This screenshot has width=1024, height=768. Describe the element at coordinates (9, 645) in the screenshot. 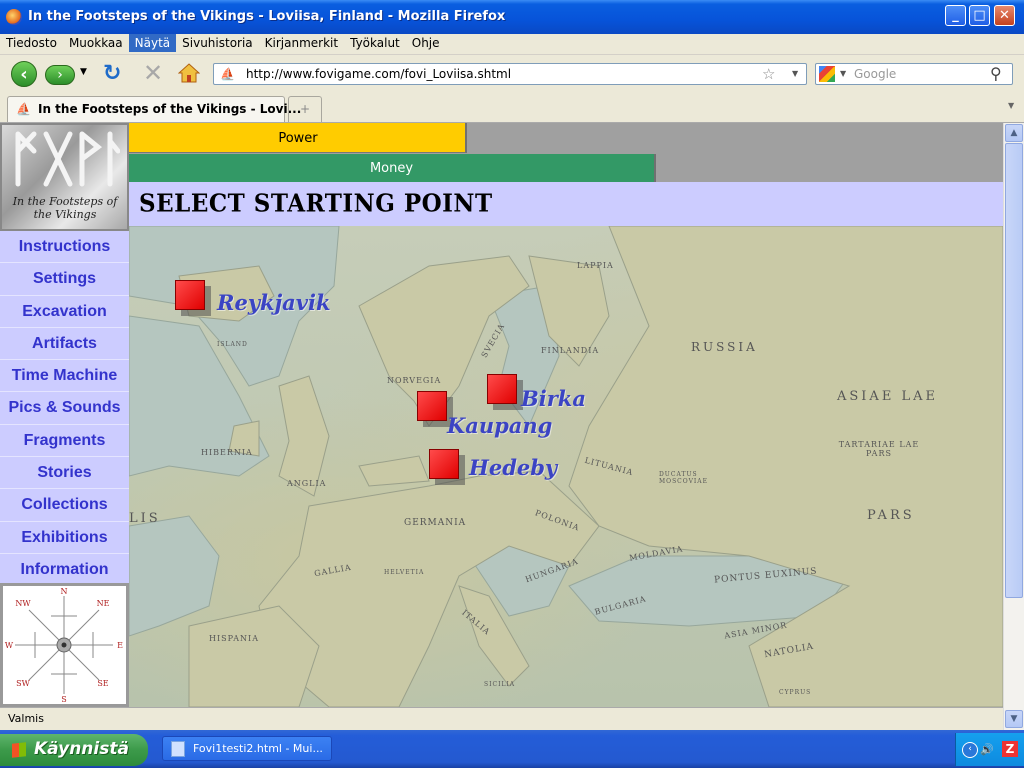

I see `compass-w: W` at that location.